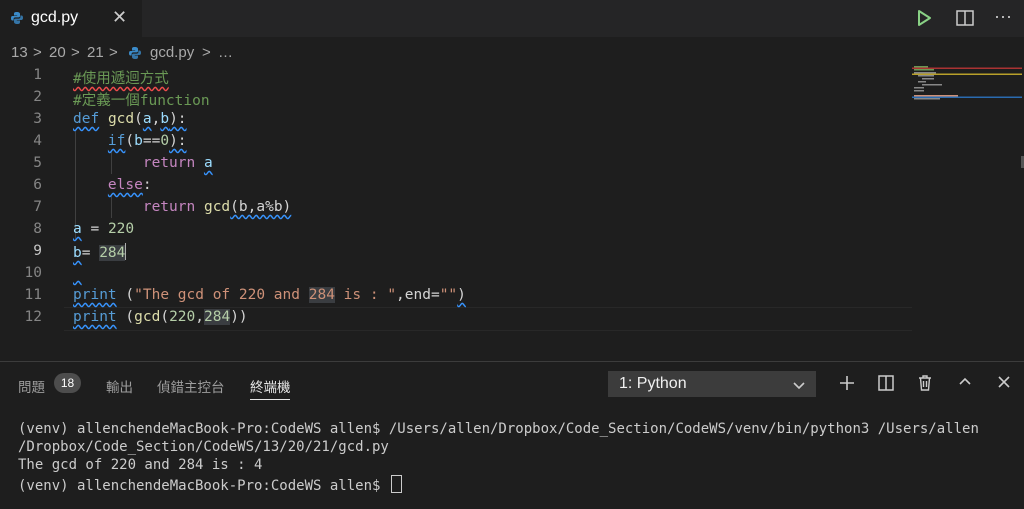 The height and width of the screenshot is (509, 1024). I want to click on split-editor-icon, so click(965, 18).